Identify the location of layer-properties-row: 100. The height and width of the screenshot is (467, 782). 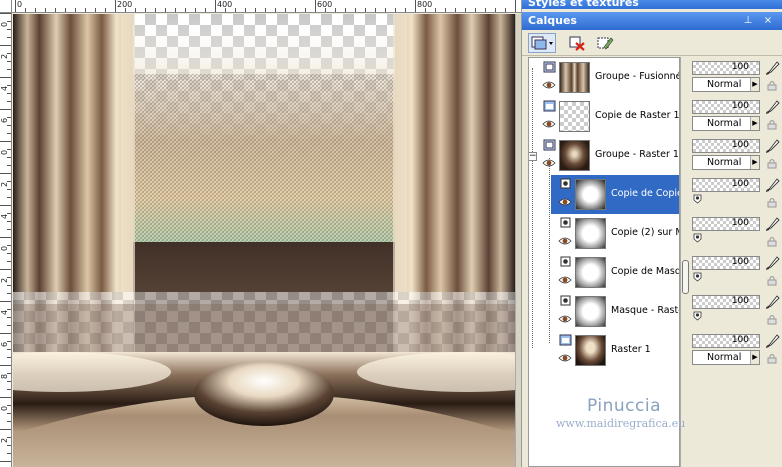
(736, 271).